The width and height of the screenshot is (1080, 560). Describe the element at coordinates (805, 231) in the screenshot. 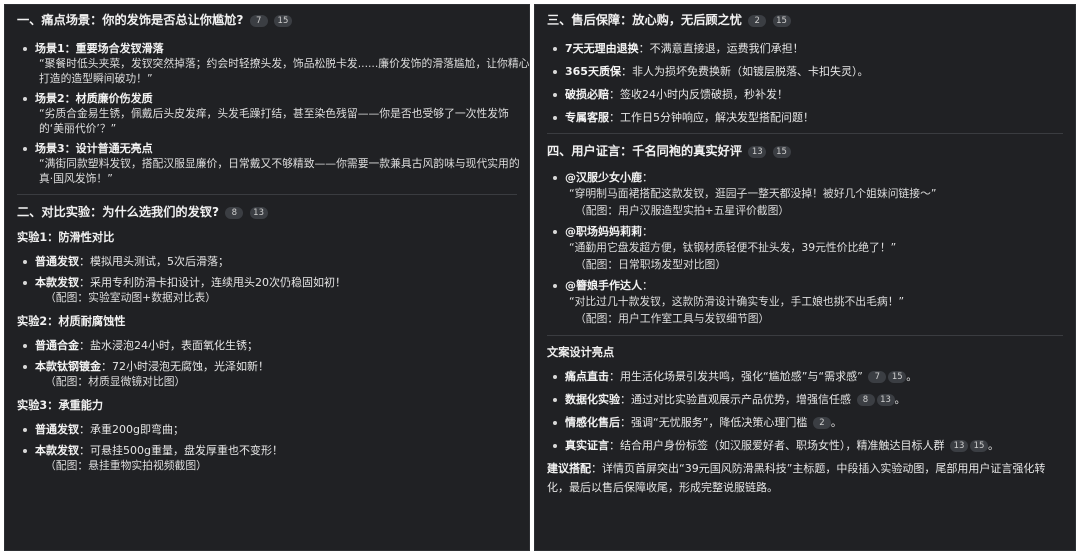

I see `list-item: @职场妈妈莉莉：` at that location.